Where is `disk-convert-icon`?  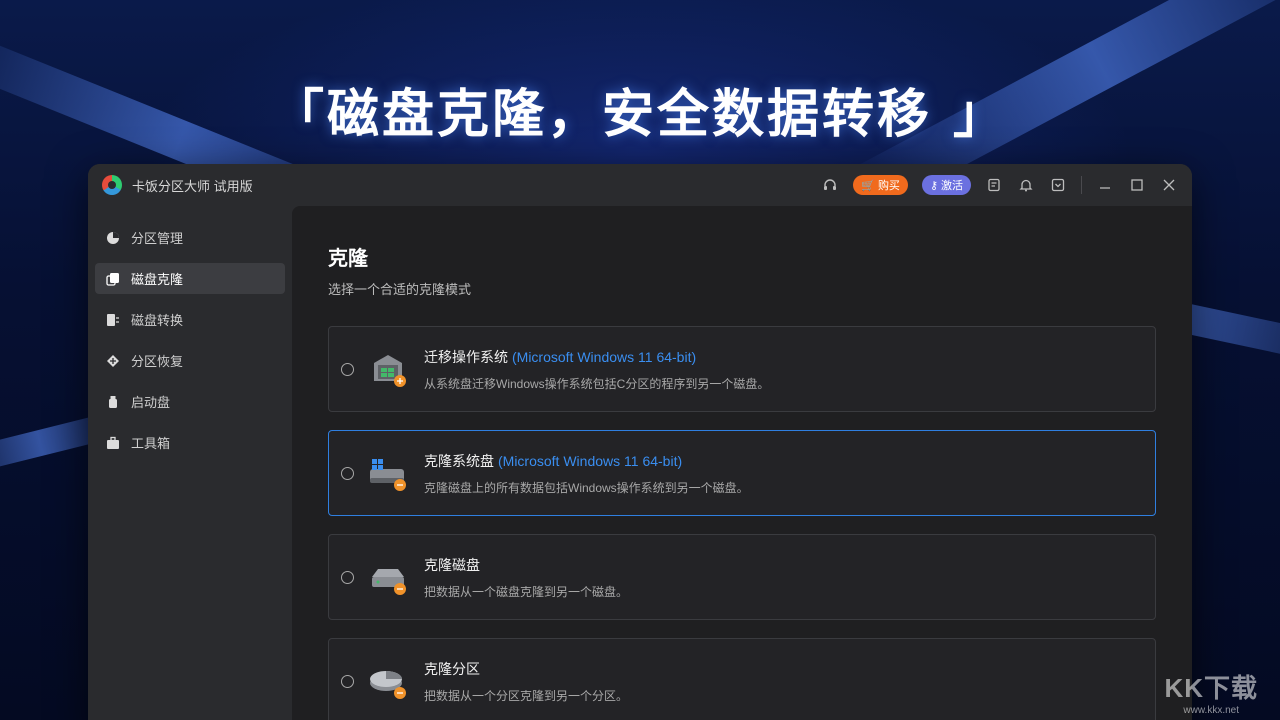 disk-convert-icon is located at coordinates (113, 320).